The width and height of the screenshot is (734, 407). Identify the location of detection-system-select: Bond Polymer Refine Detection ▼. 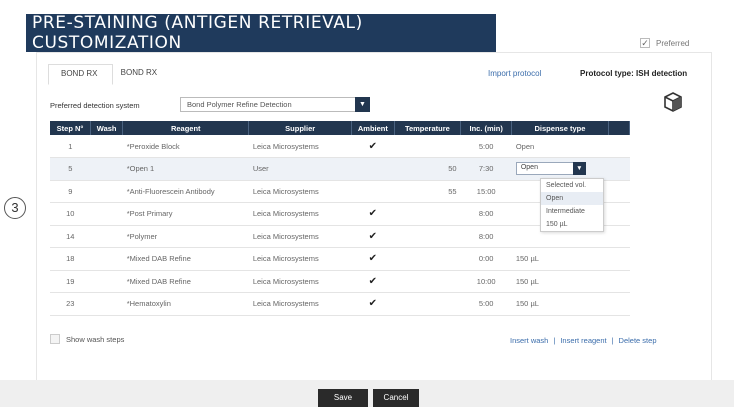
(275, 104).